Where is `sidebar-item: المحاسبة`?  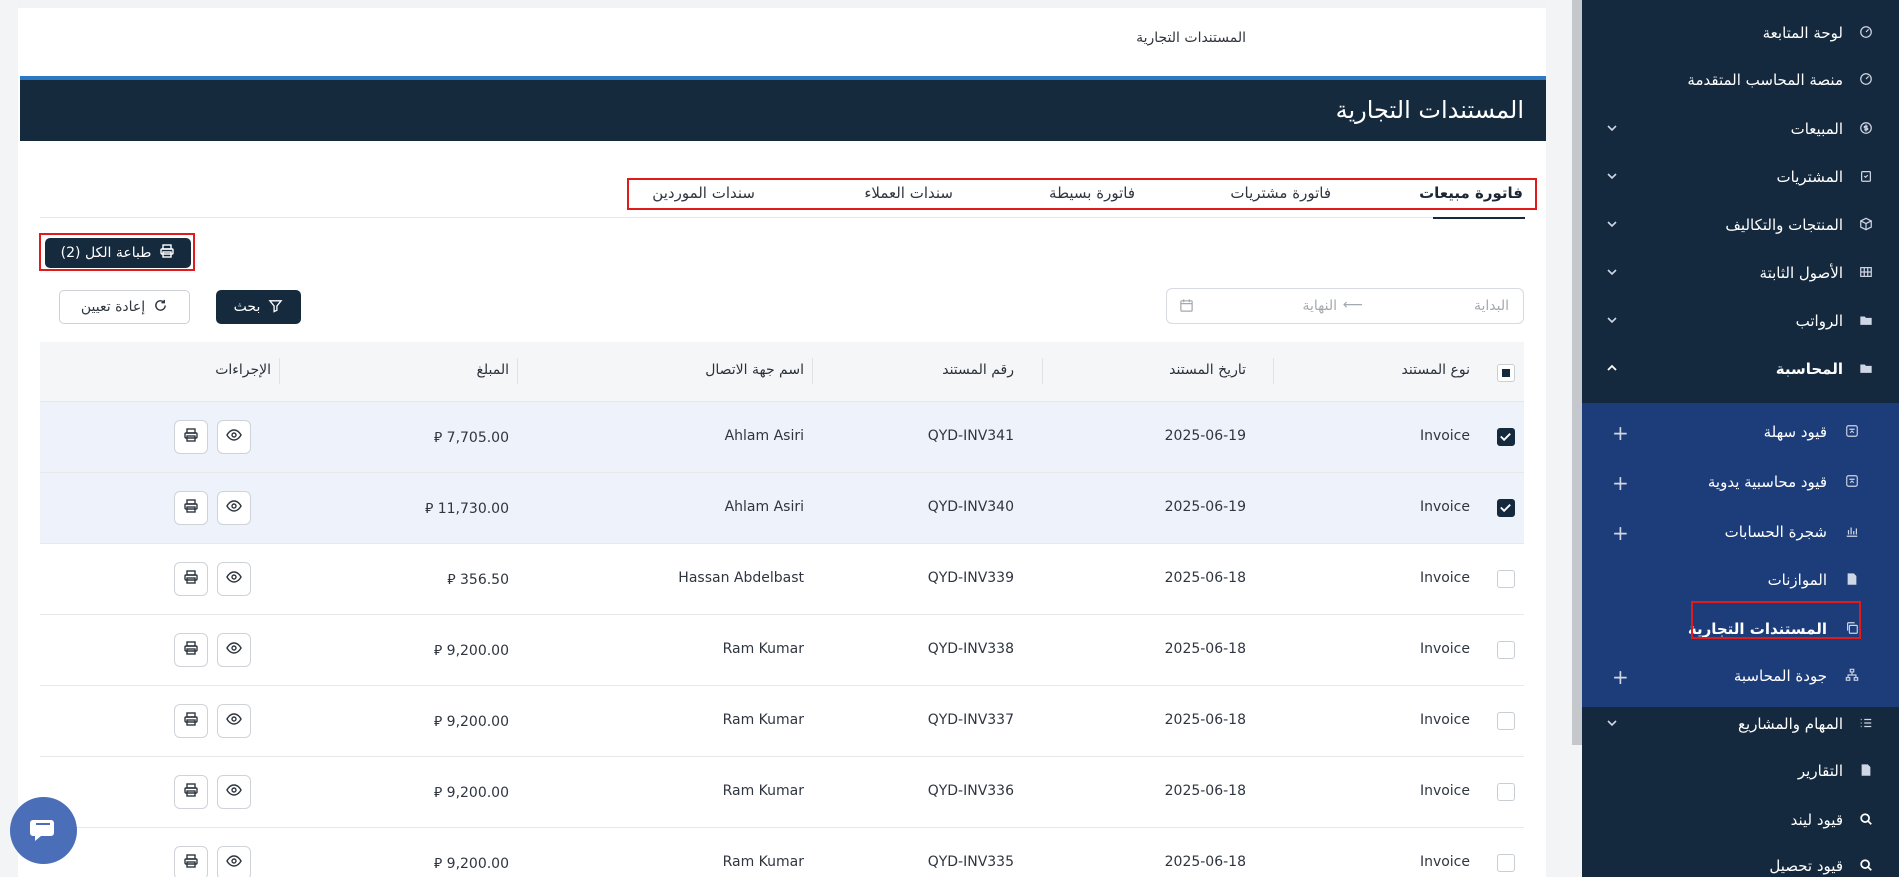 sidebar-item: المحاسبة is located at coordinates (1740, 370).